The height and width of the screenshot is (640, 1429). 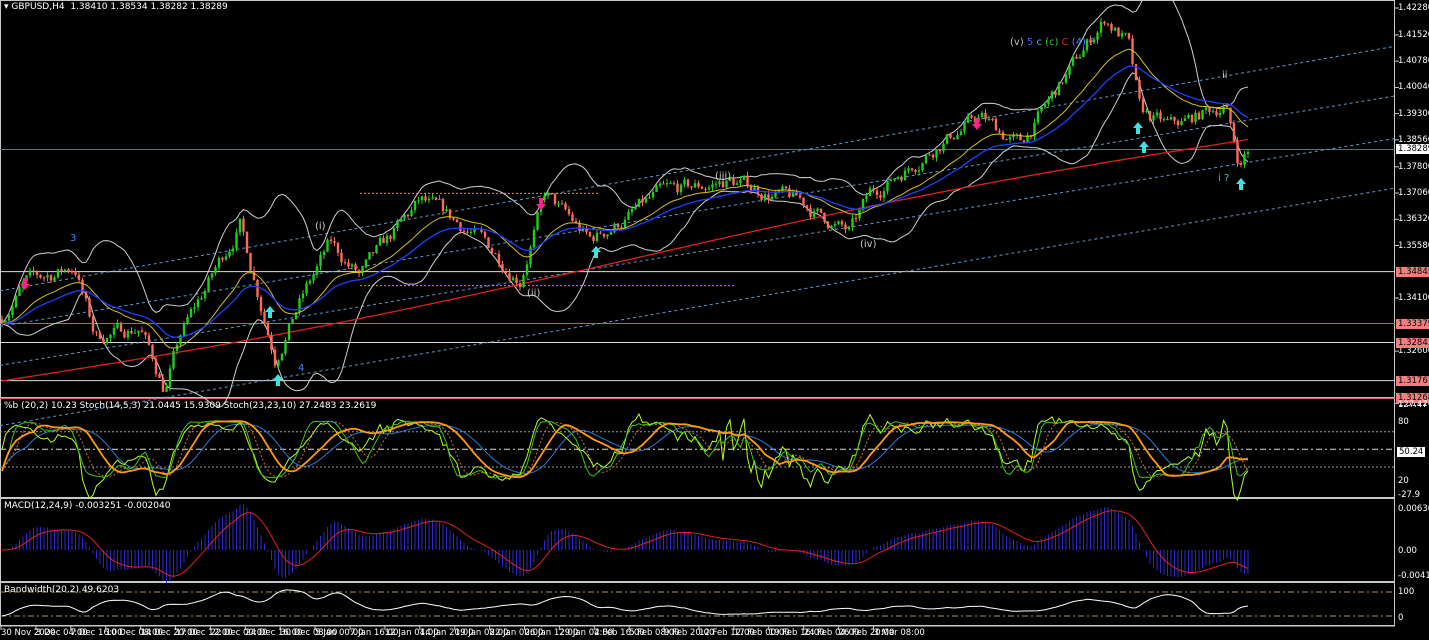 I want to click on down-arrow-icon, so click(x=25, y=284).